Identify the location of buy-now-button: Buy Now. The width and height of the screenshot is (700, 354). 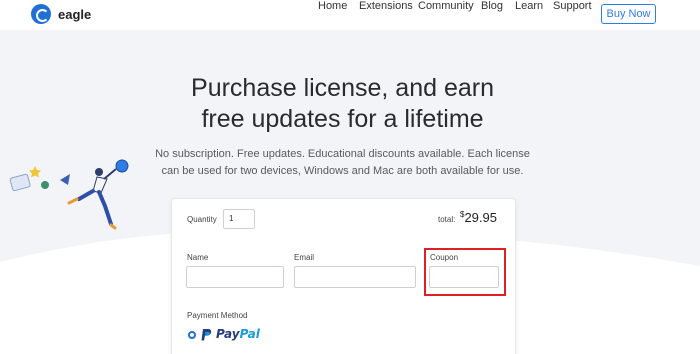
(628, 14).